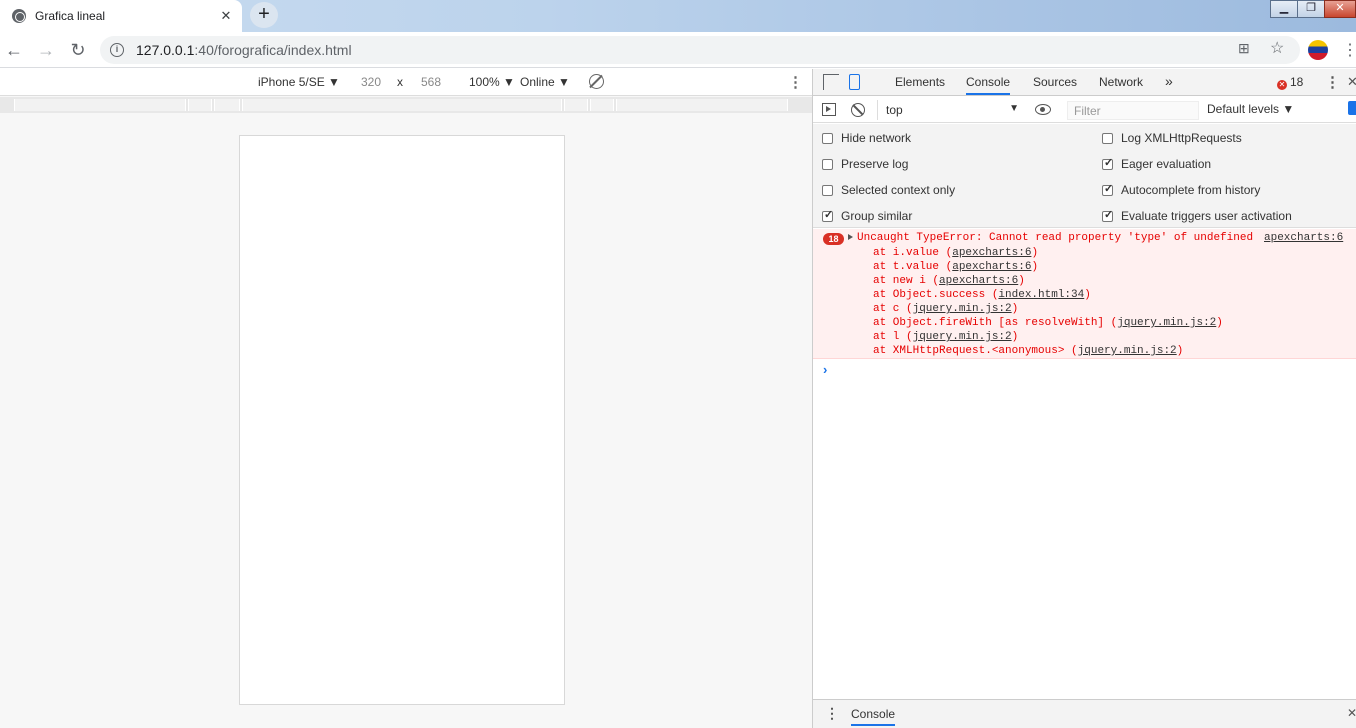 The height and width of the screenshot is (728, 1356). I want to click on repeat-count-badge: 18, so click(833, 239).